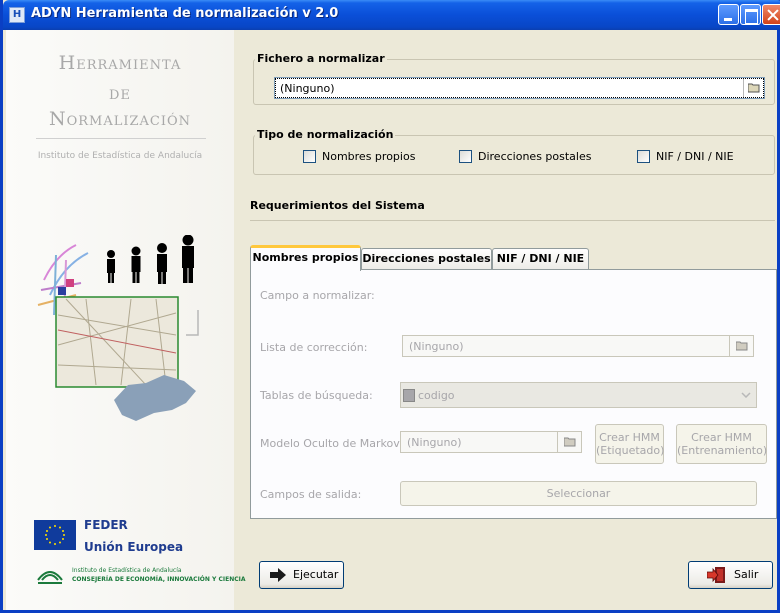 The image size is (780, 613). What do you see at coordinates (331, 443) in the screenshot?
I see `markov-model-label: Modelo Oculto de Markov:` at bounding box center [331, 443].